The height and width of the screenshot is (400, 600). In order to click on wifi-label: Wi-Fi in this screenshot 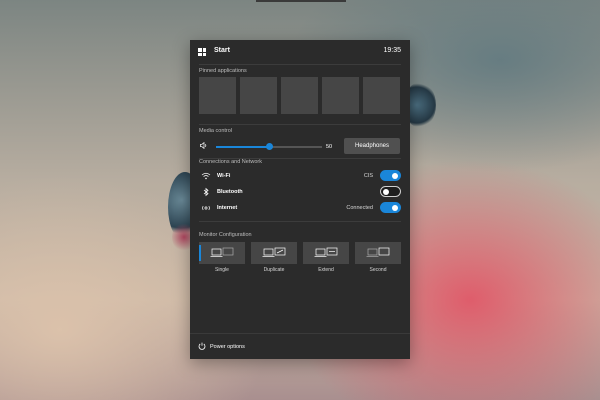, I will do `click(224, 176)`.